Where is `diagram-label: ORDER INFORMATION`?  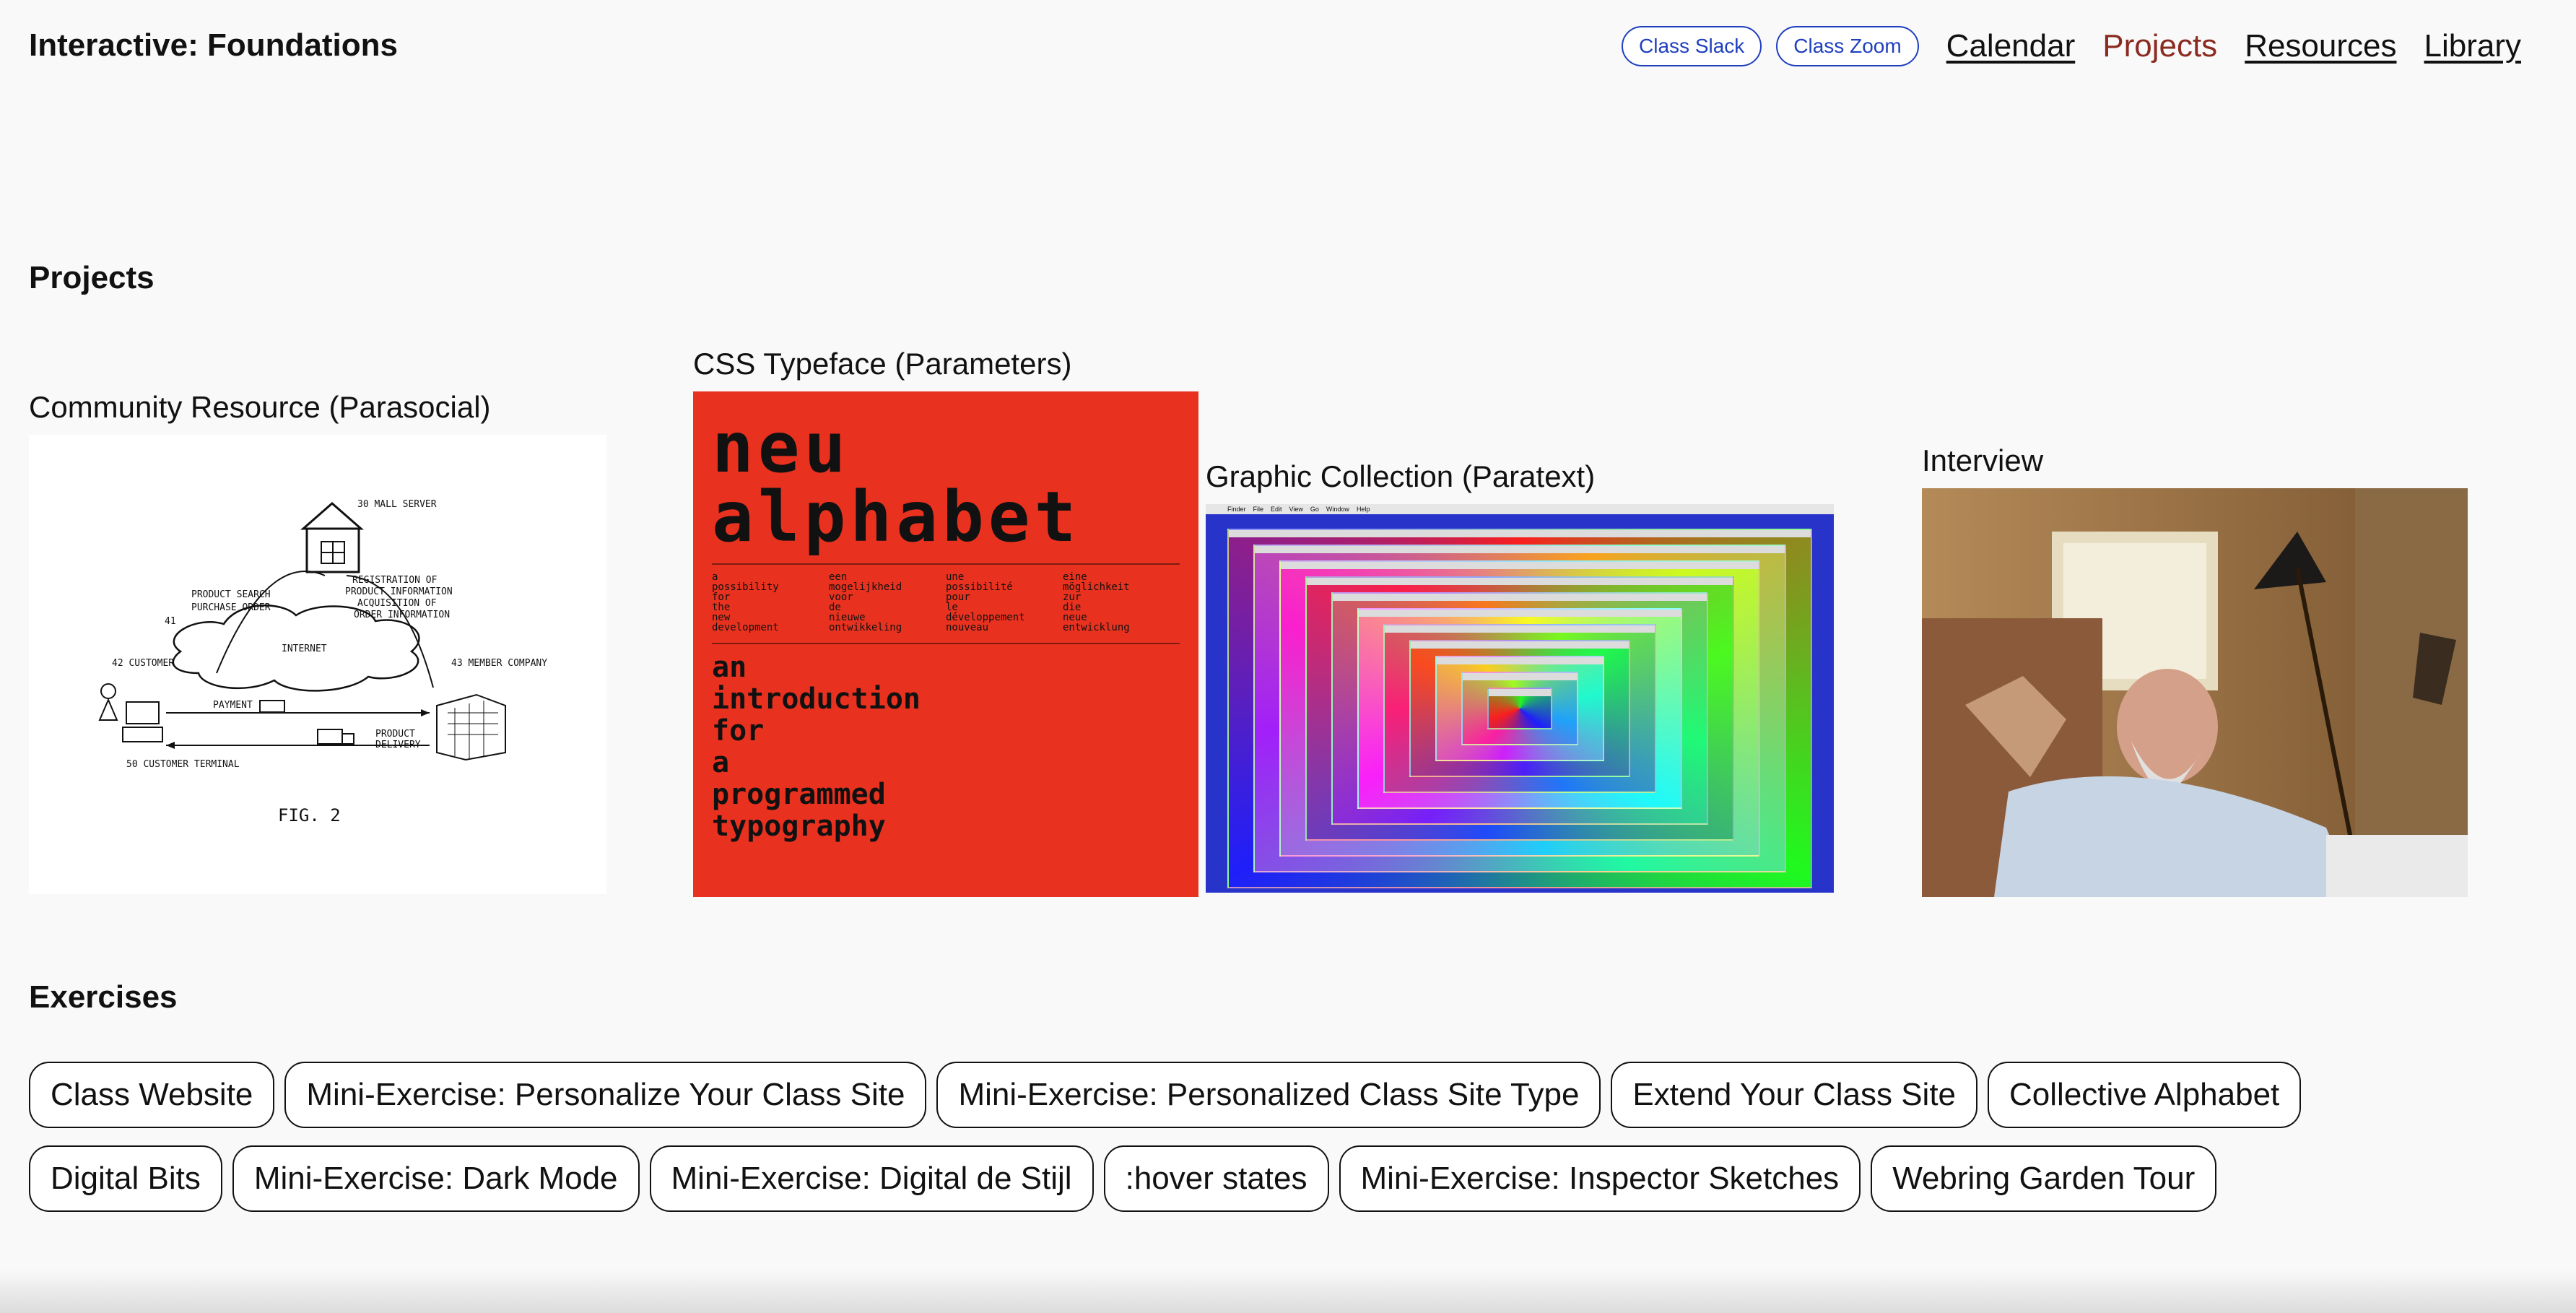
diagram-label: ORDER INFORMATION is located at coordinates (402, 615).